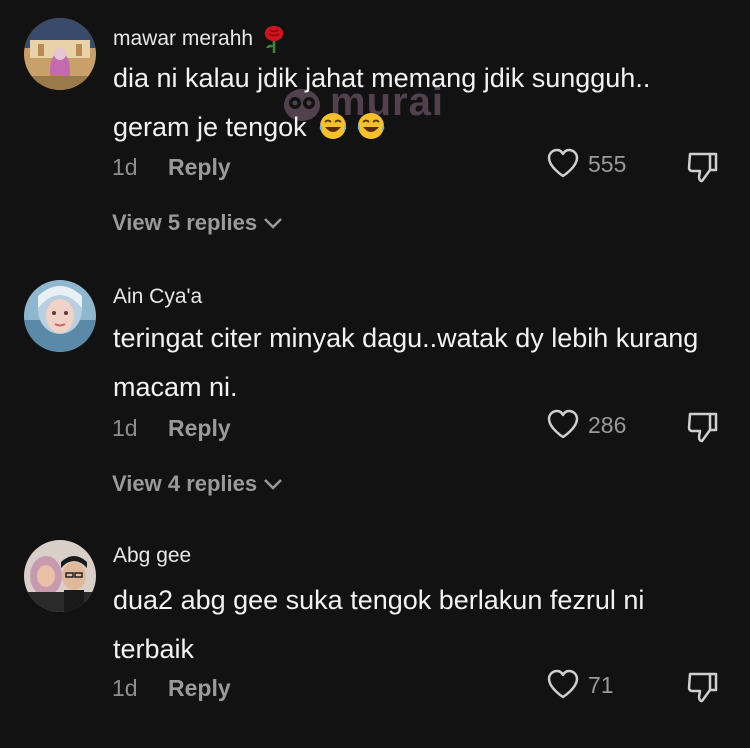 Image resolution: width=750 pixels, height=748 pixels. What do you see at coordinates (586, 425) in the screenshot?
I see `like-button: 286` at bounding box center [586, 425].